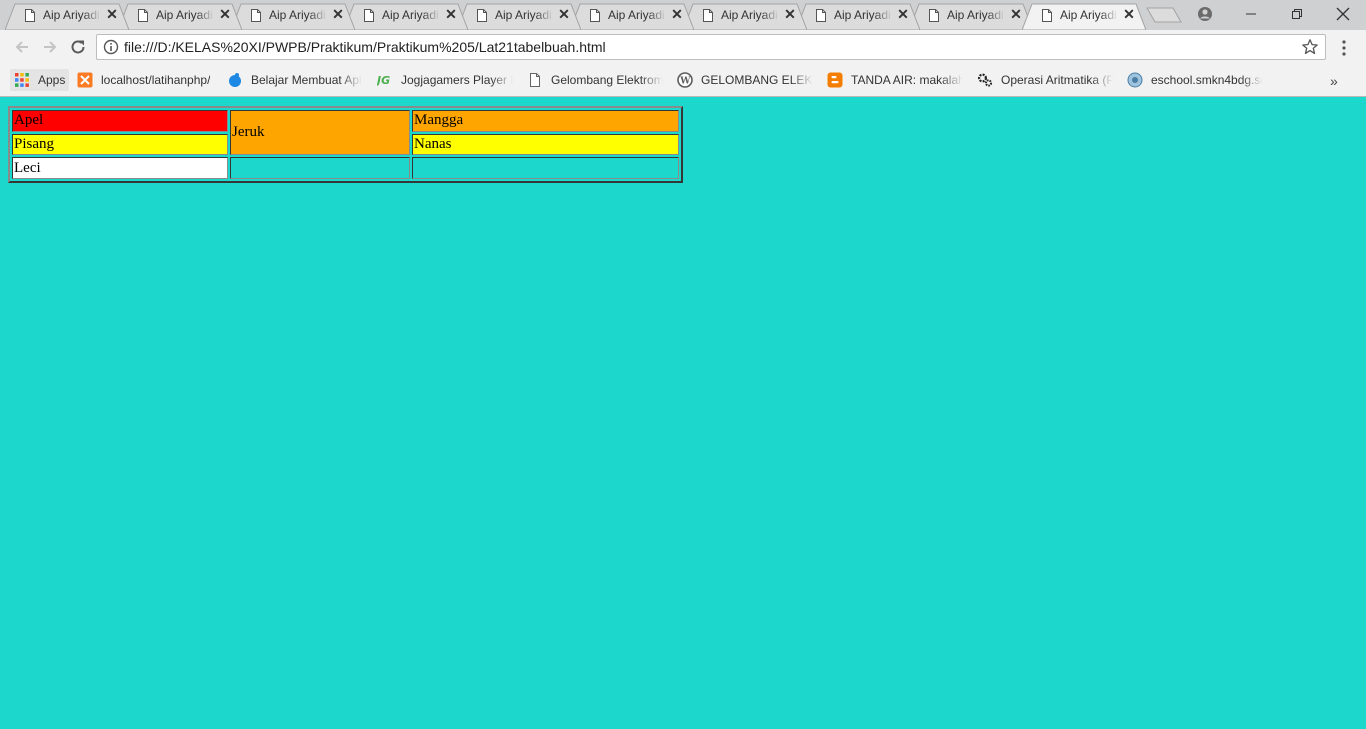  Describe the element at coordinates (1164, 15) in the screenshot. I see `new-tab-button` at that location.